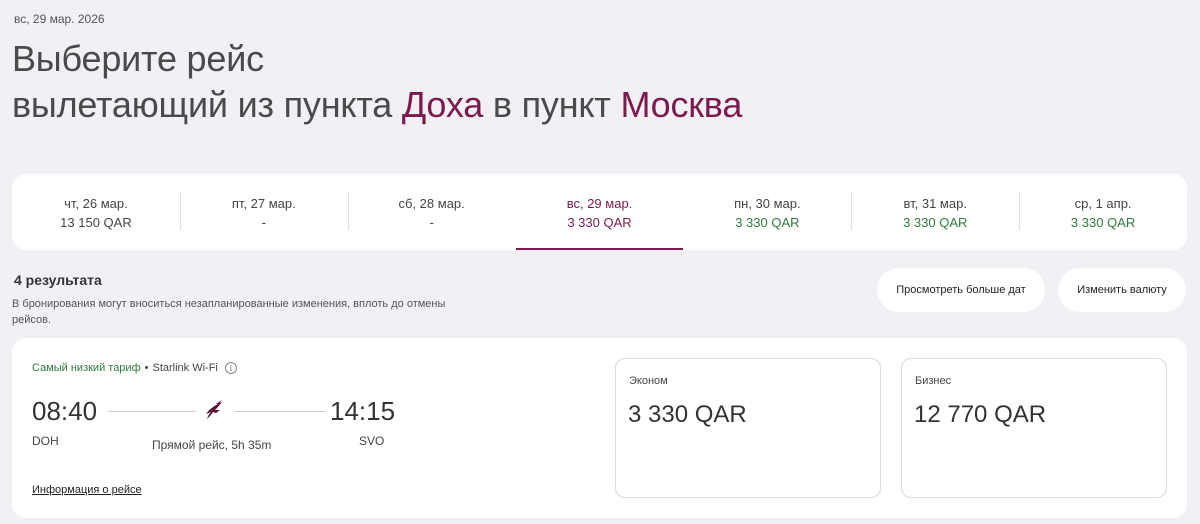  I want to click on date-tab-mar-28: сб, 28 мар. -, so click(431, 212).